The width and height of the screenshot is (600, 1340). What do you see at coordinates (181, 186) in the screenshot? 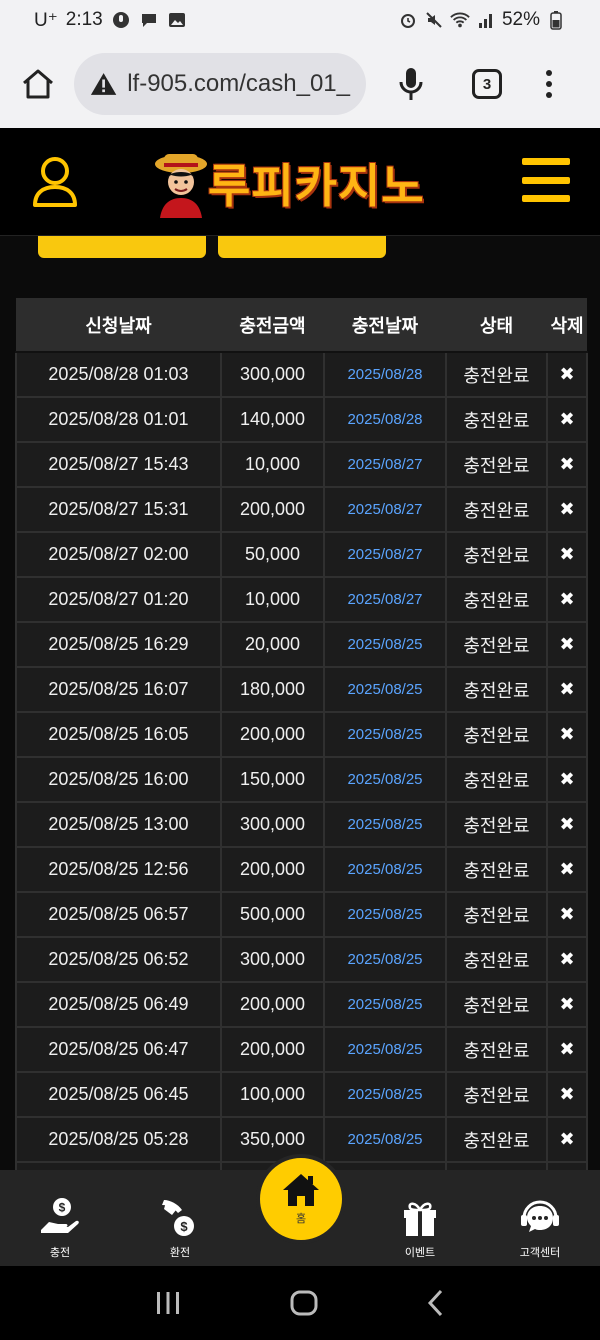
I see `pirate-mascot-icon` at bounding box center [181, 186].